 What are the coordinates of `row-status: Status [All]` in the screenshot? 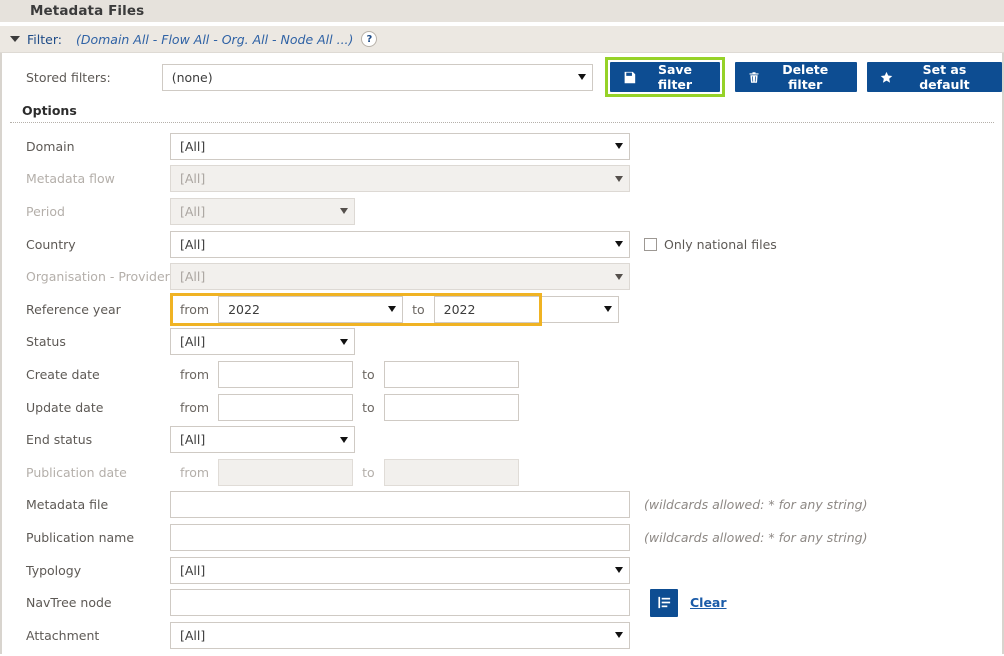 It's located at (502, 342).